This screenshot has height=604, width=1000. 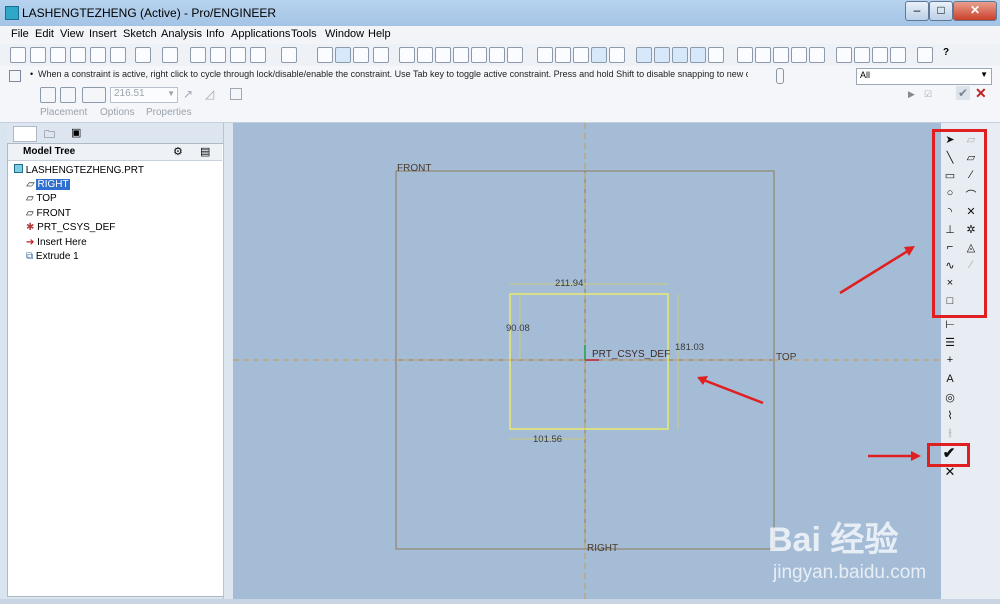 What do you see at coordinates (763, 55) in the screenshot?
I see `datum-plane-tool-icon` at bounding box center [763, 55].